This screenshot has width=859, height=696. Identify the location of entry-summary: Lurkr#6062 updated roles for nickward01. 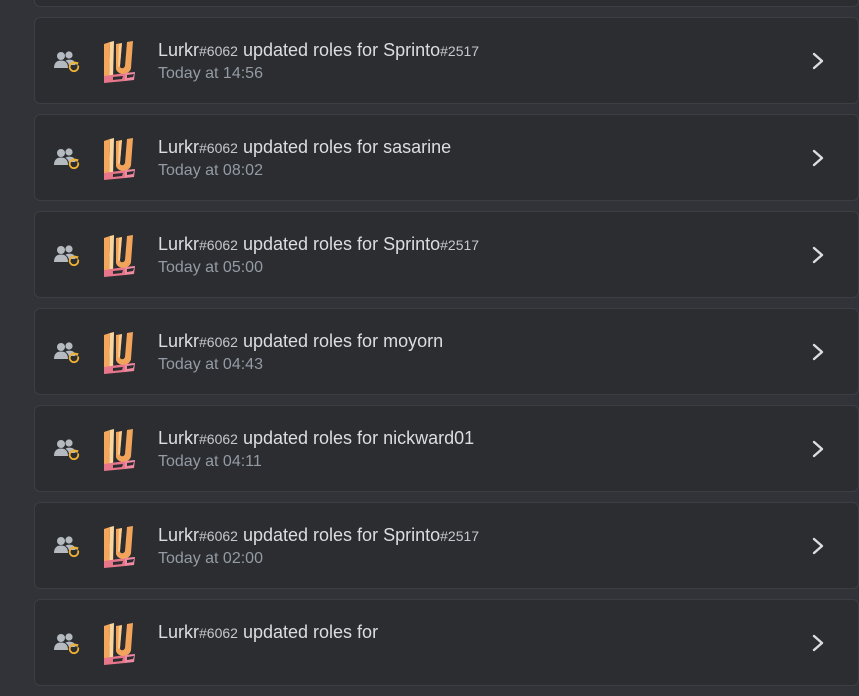
(316, 438).